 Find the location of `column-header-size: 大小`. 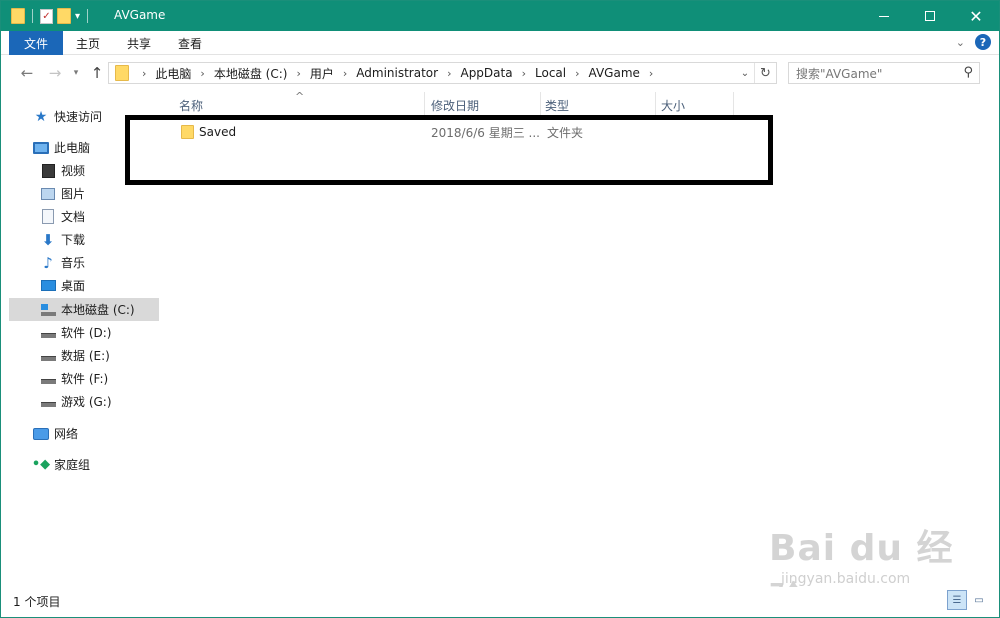

column-header-size: 大小 is located at coordinates (697, 105).